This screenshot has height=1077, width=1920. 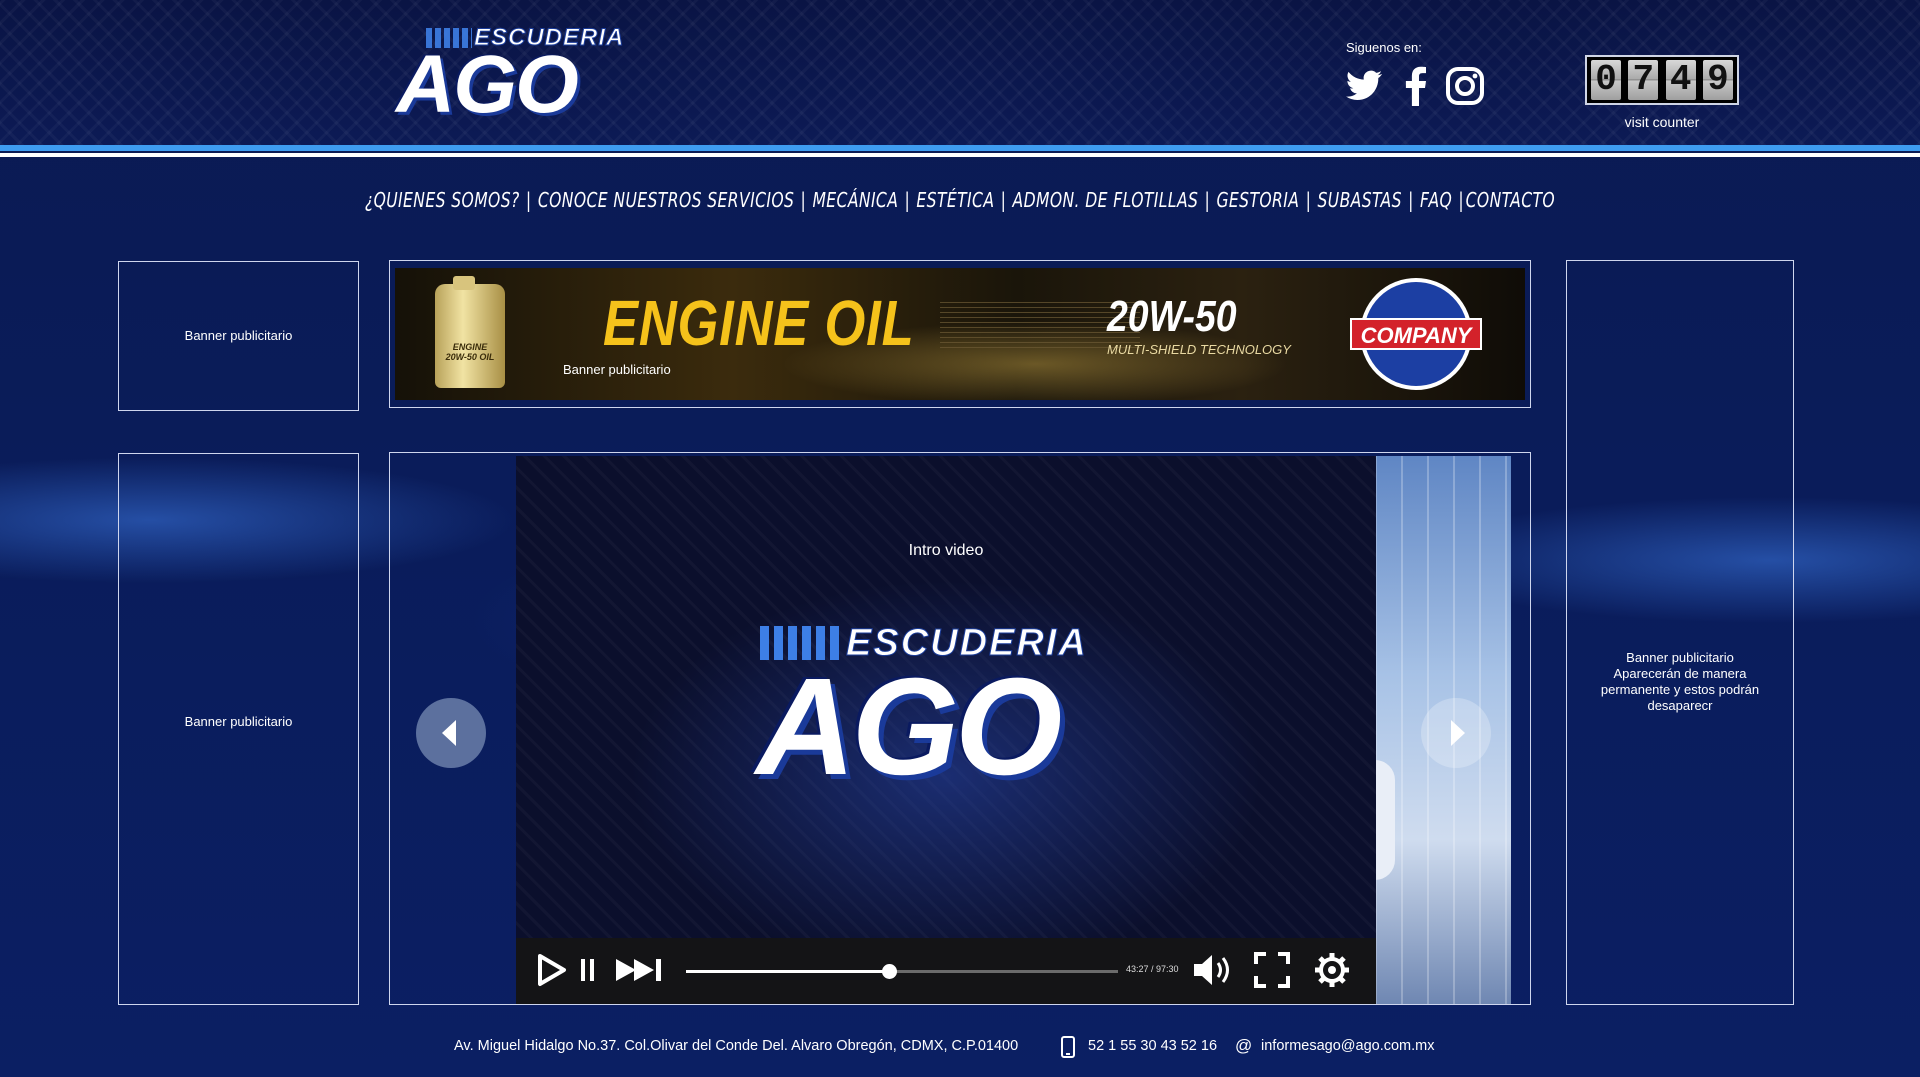 What do you see at coordinates (470, 352) in the screenshot?
I see `bottle-label: ENGINE 20W-50 OIL` at bounding box center [470, 352].